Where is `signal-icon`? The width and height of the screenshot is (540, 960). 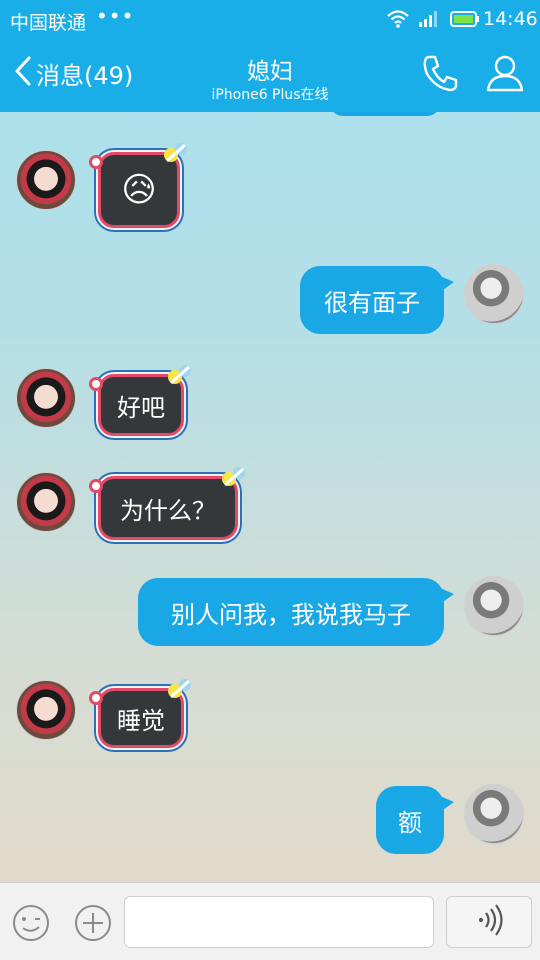
signal-icon is located at coordinates (429, 21).